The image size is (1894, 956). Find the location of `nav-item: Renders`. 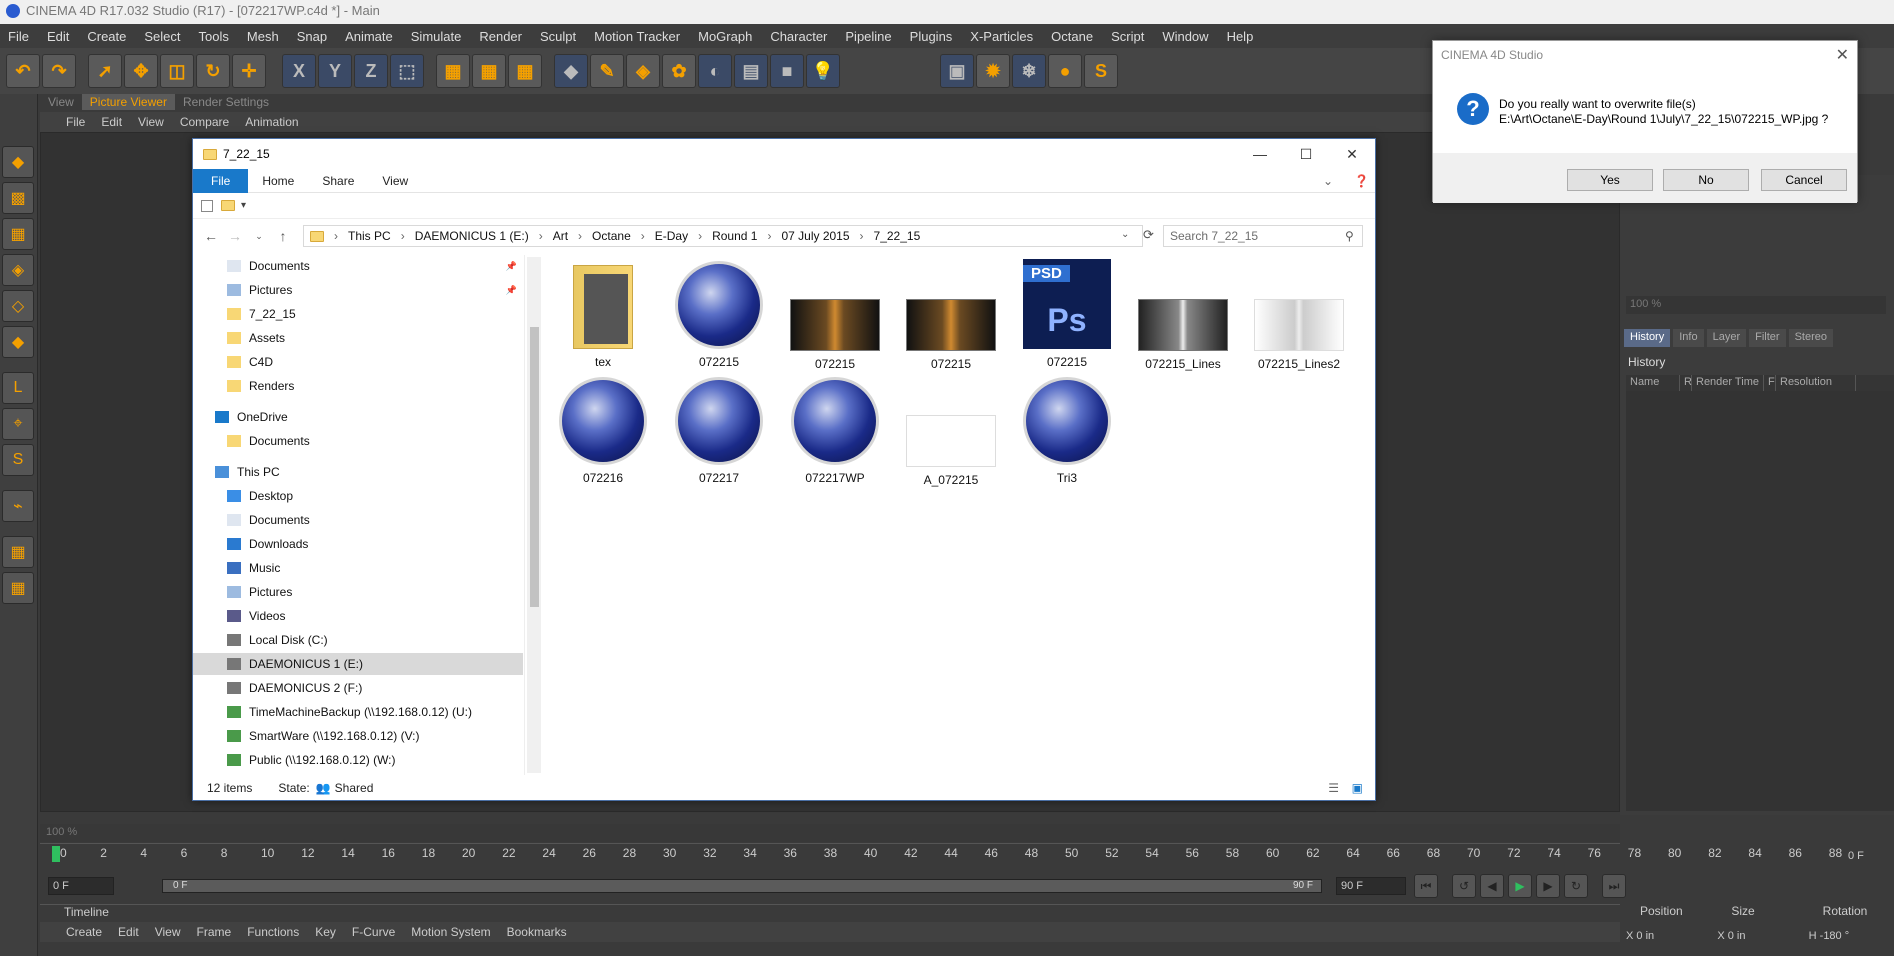

nav-item: Renders is located at coordinates (358, 386).